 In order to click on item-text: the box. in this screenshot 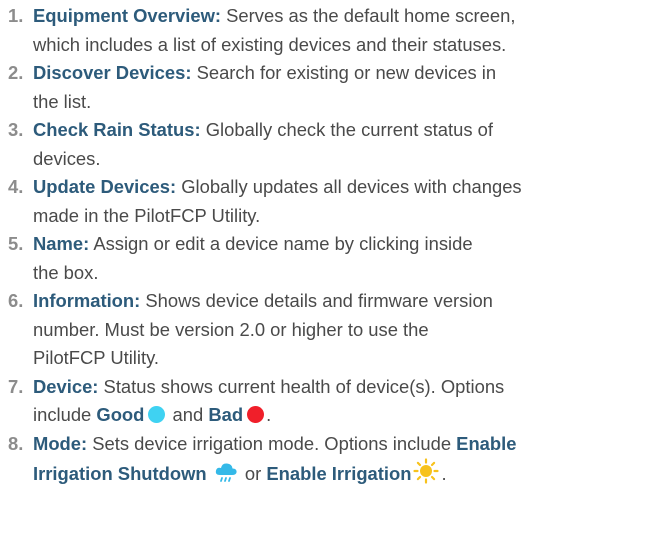, I will do `click(66, 272)`.